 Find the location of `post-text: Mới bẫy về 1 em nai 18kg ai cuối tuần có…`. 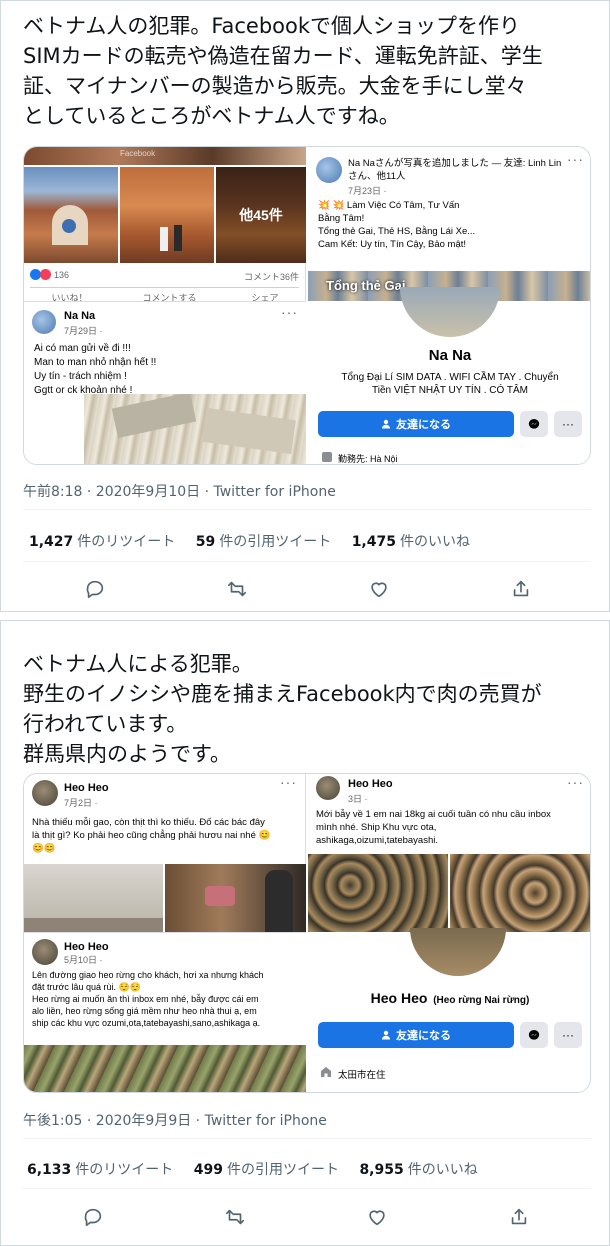

post-text: Mới bẫy về 1 em nai 18kg ai cuối tuần có… is located at coordinates (433, 827).